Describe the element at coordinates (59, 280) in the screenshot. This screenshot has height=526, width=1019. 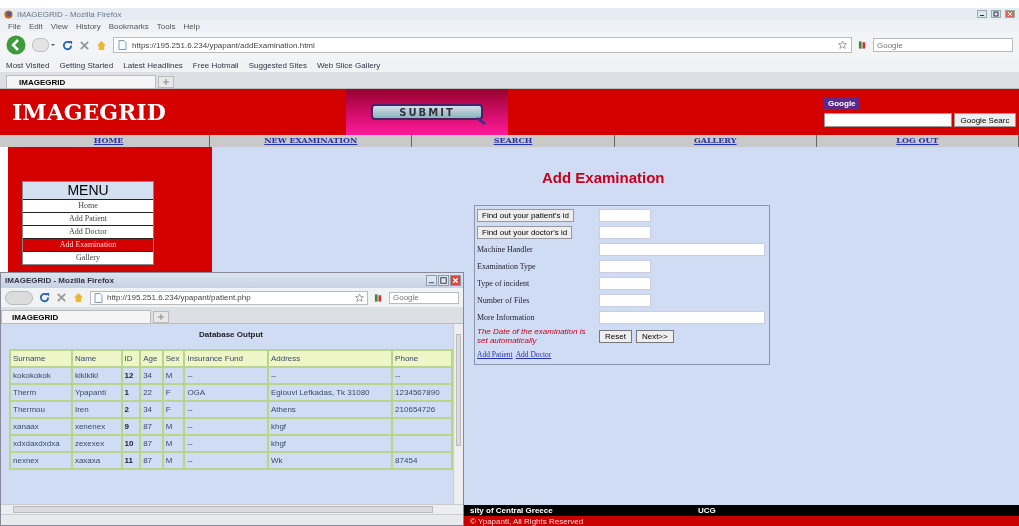
I see `window-title: IMAGEGRID - Mozilla Firefox` at that location.